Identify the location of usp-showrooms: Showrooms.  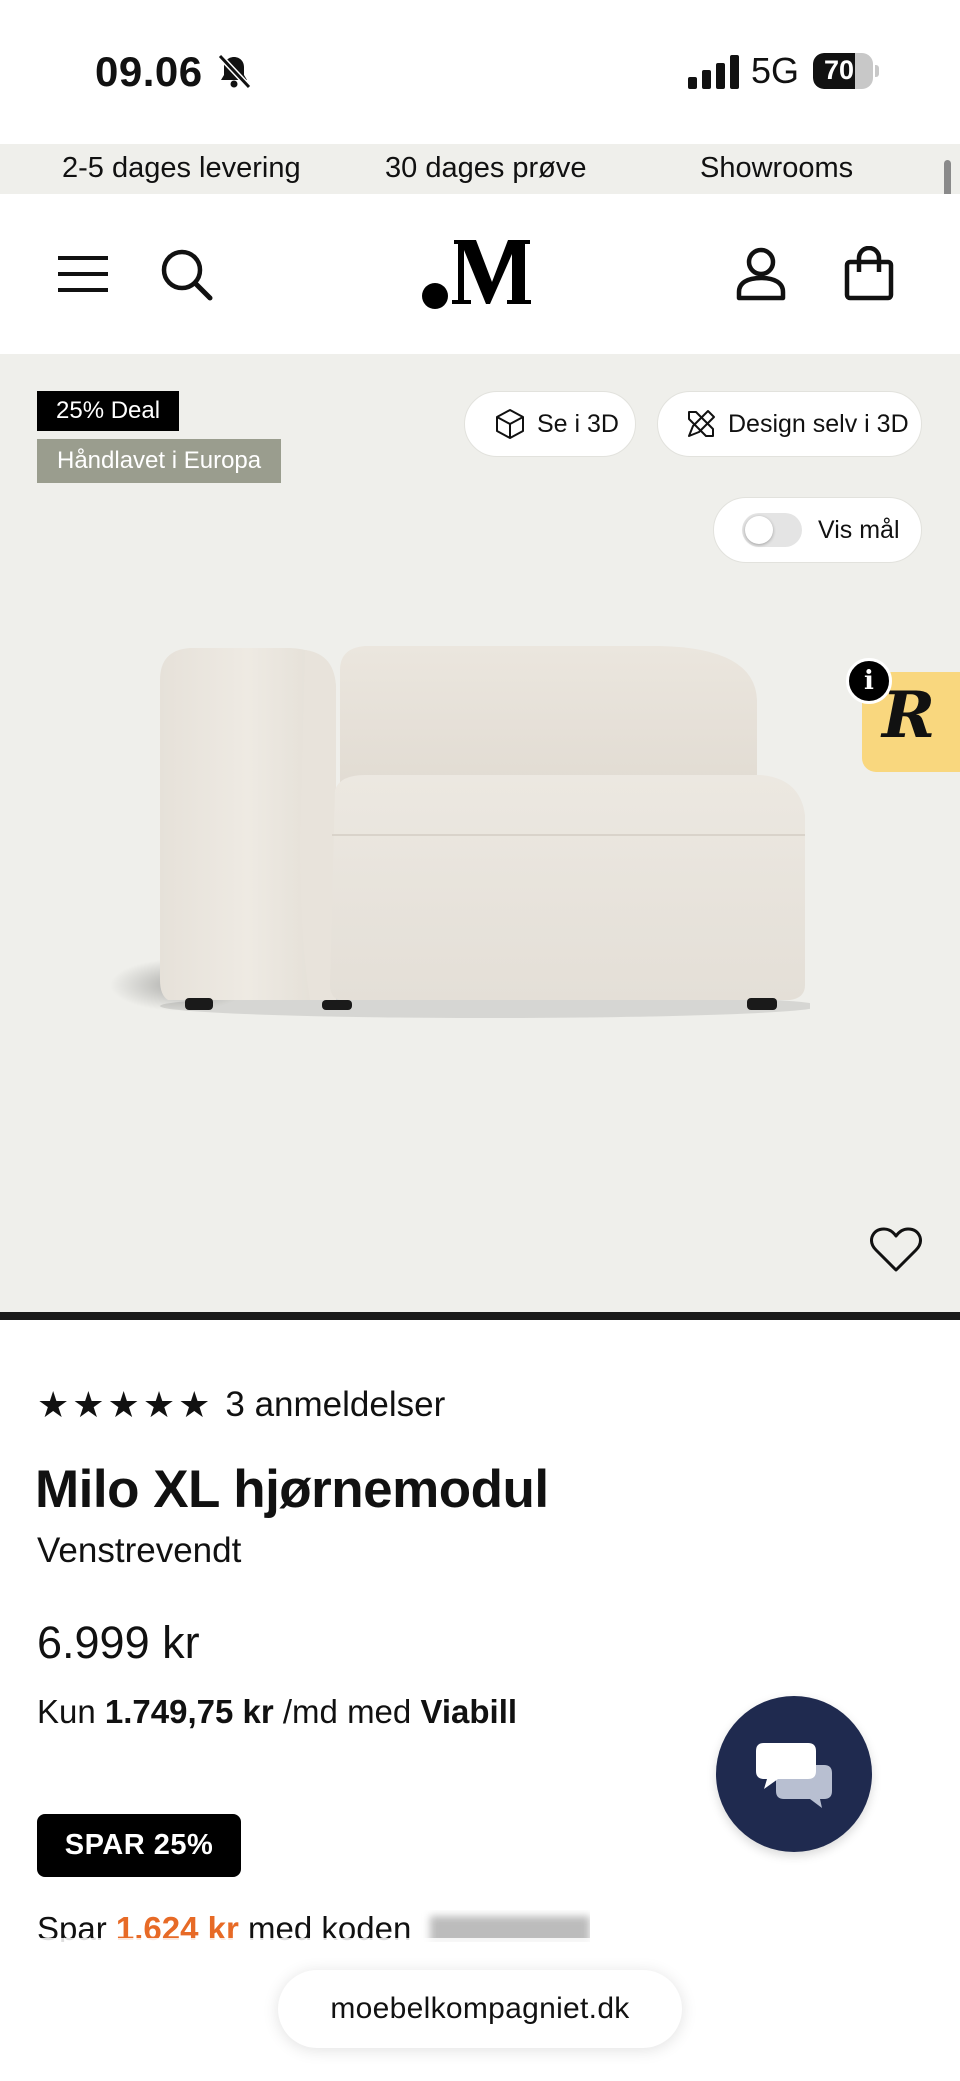
(776, 168).